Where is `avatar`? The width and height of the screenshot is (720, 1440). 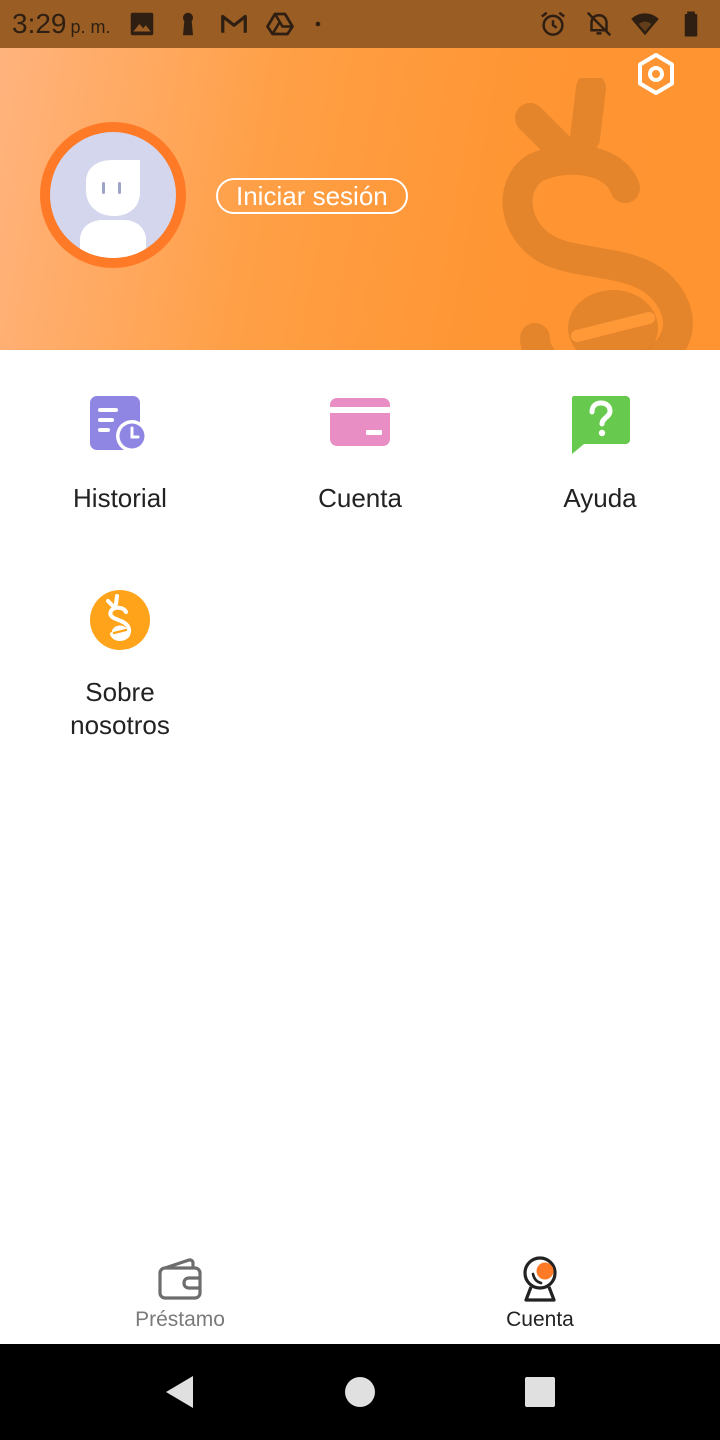
avatar is located at coordinates (113, 195).